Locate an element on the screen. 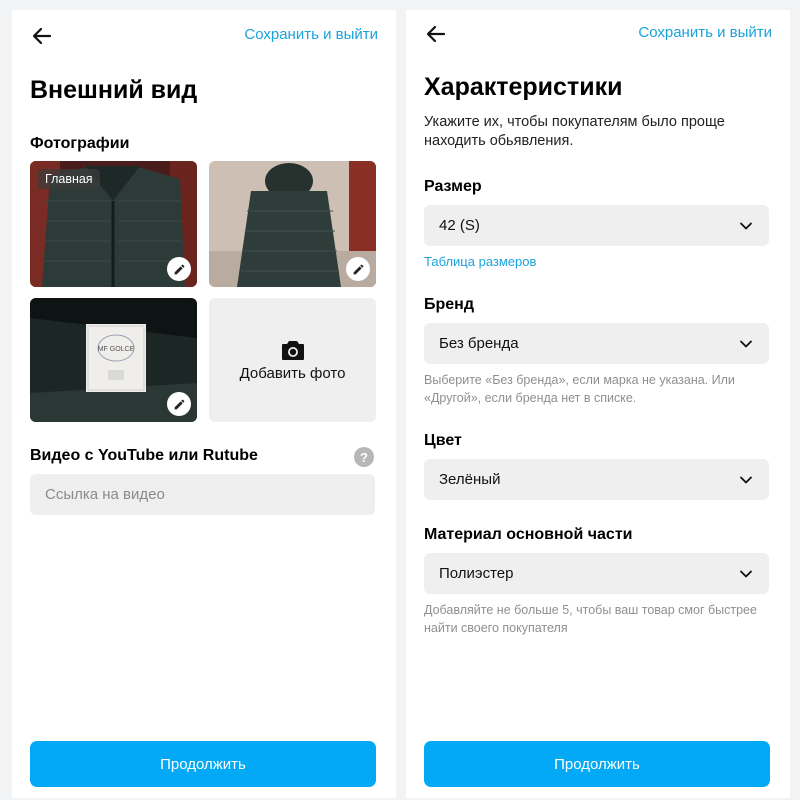 The width and height of the screenshot is (800, 800). color-select-value: Зелёный is located at coordinates (470, 479).